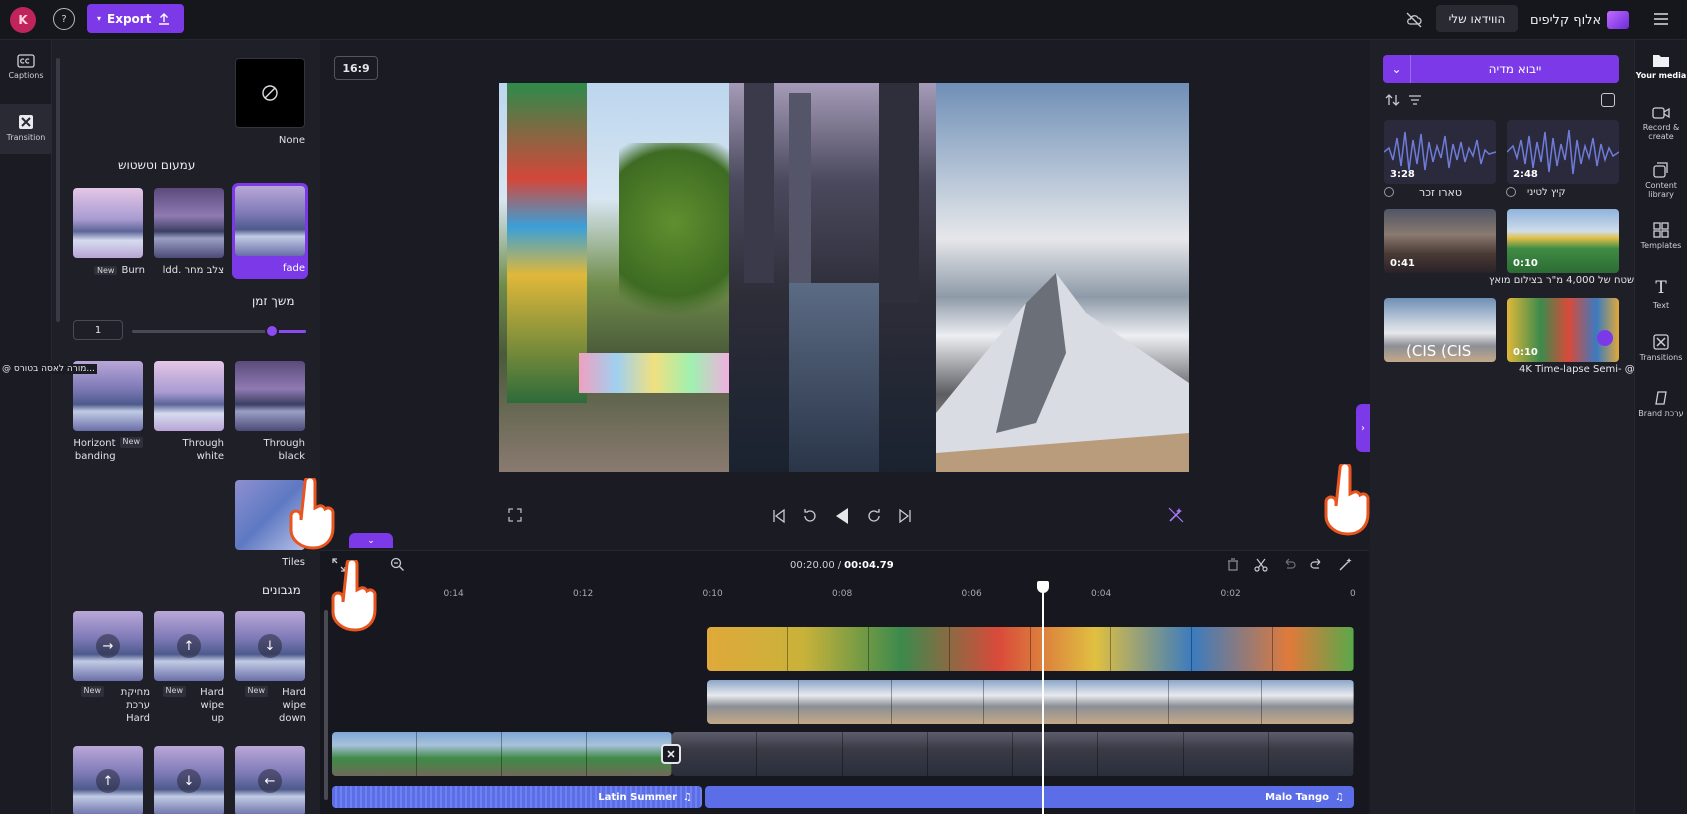 Image resolution: width=1687 pixels, height=814 pixels. I want to click on rail-content-library: Content library, so click(1661, 187).